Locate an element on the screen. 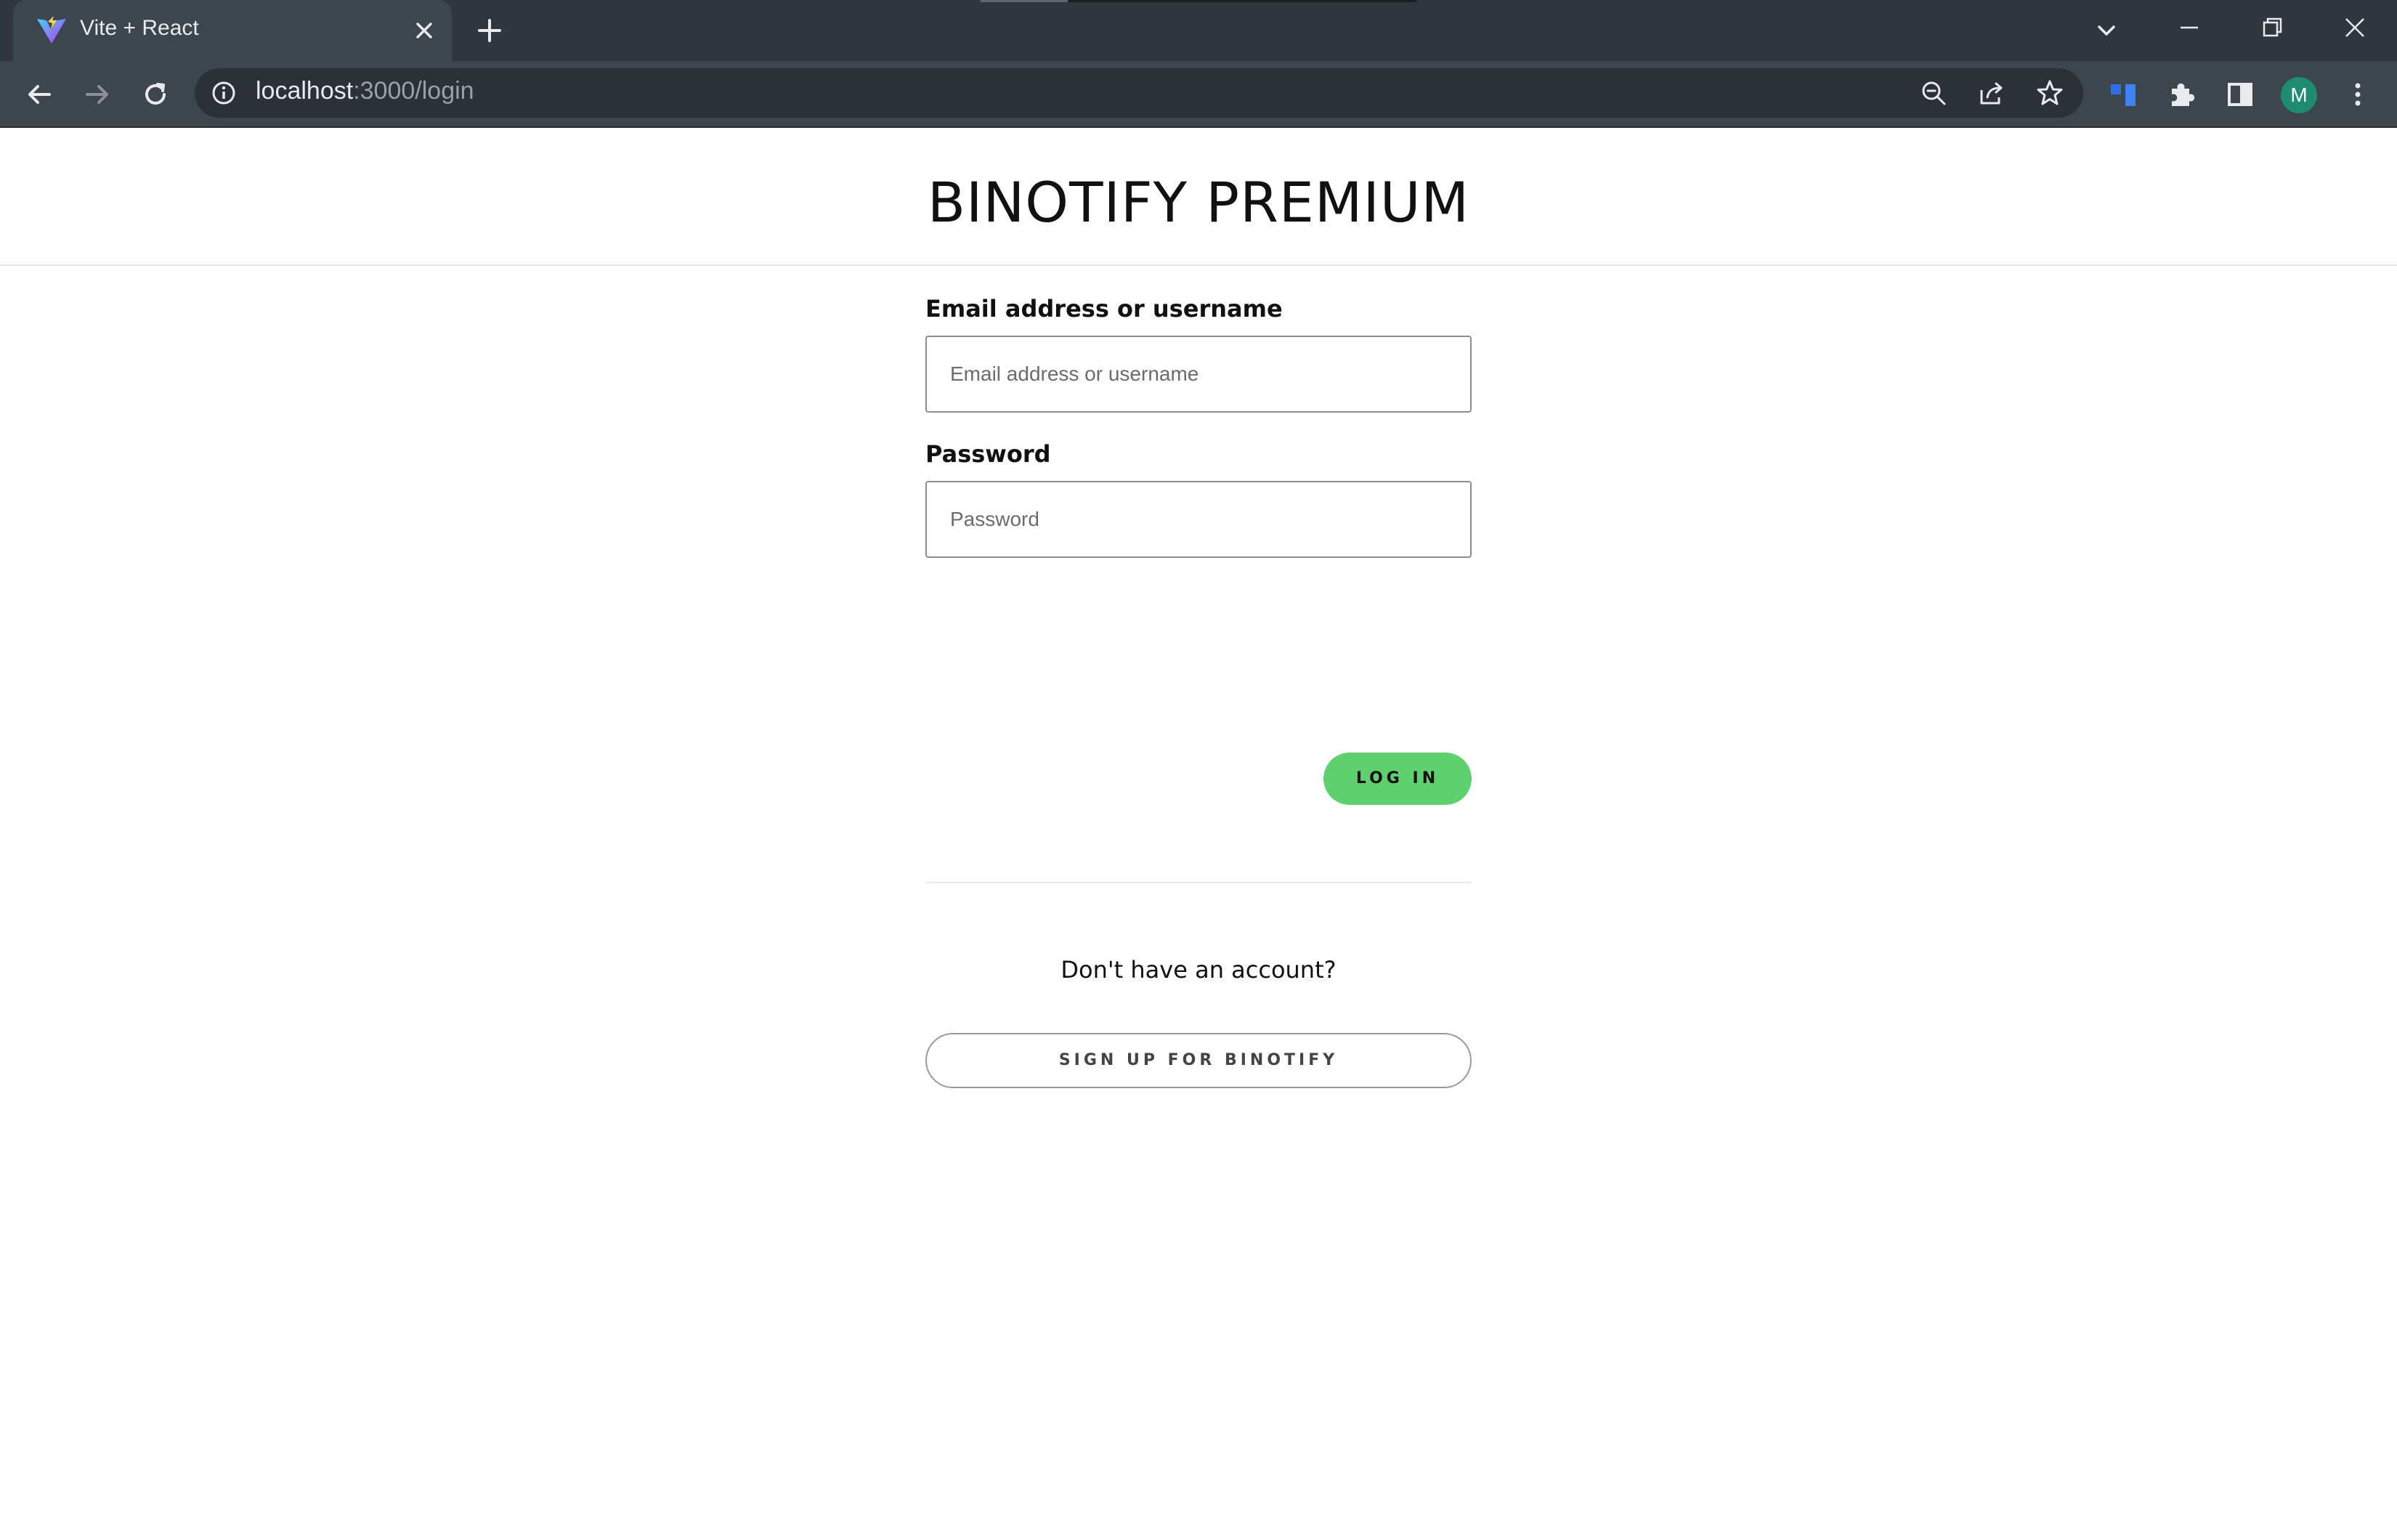 This screenshot has height=1540, width=2397. password-field-box is located at coordinates (1198, 519).